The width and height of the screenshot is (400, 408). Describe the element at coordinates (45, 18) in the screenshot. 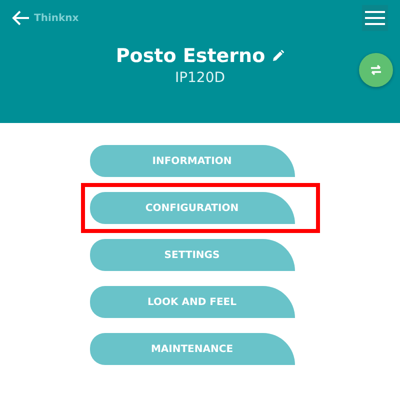

I see `back-button: Thinknx` at that location.